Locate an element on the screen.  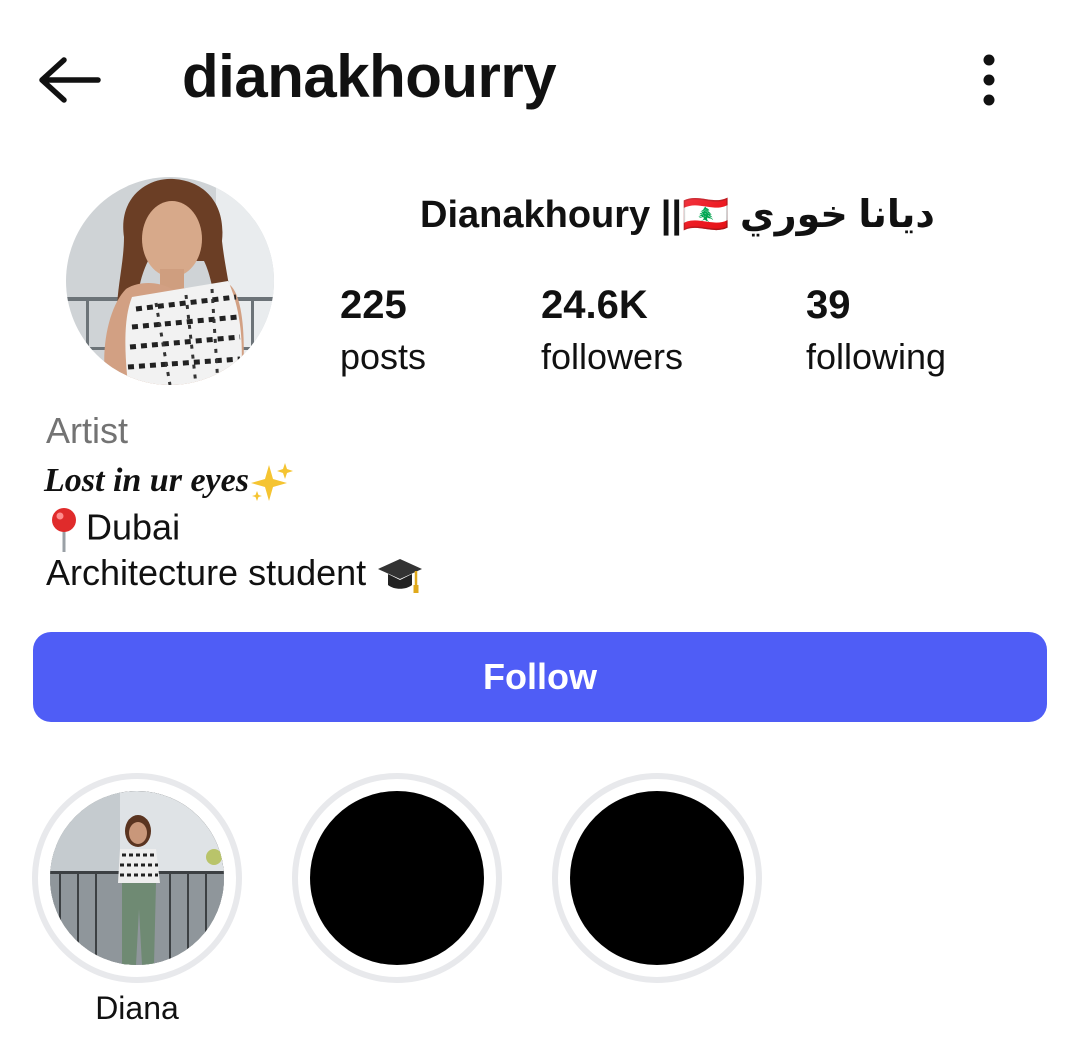
following-count: 39 is located at coordinates (828, 305).